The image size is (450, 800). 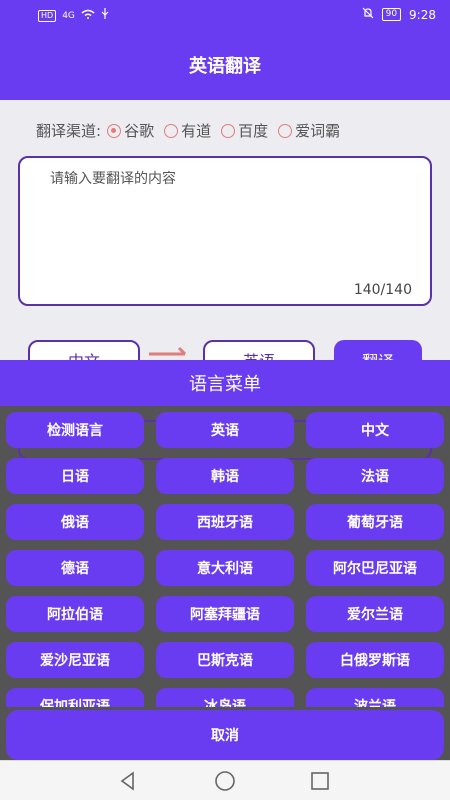 I want to click on system-nav-bar, so click(x=225, y=780).